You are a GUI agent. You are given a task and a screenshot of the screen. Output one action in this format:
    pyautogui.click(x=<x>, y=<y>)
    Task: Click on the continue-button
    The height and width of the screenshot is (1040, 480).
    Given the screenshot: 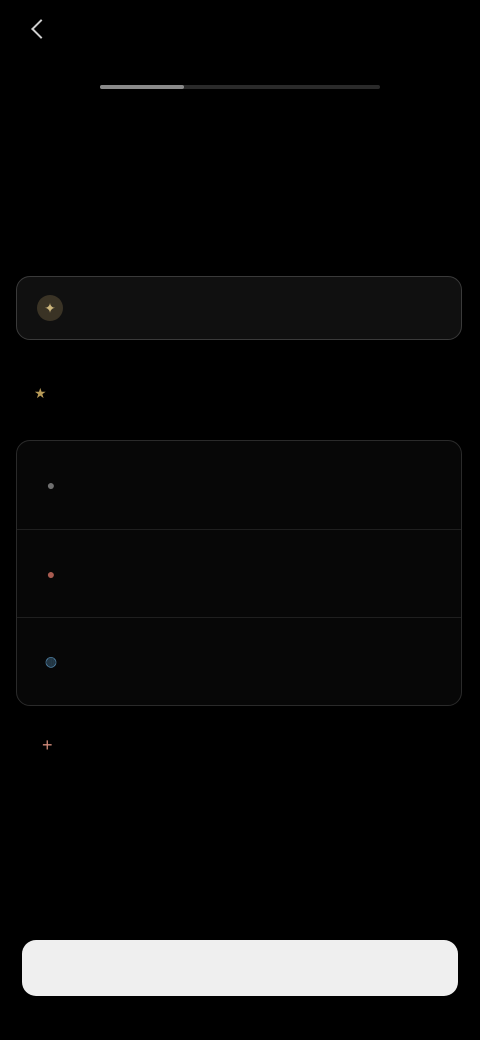 What is the action you would take?
    pyautogui.click(x=240, y=968)
    